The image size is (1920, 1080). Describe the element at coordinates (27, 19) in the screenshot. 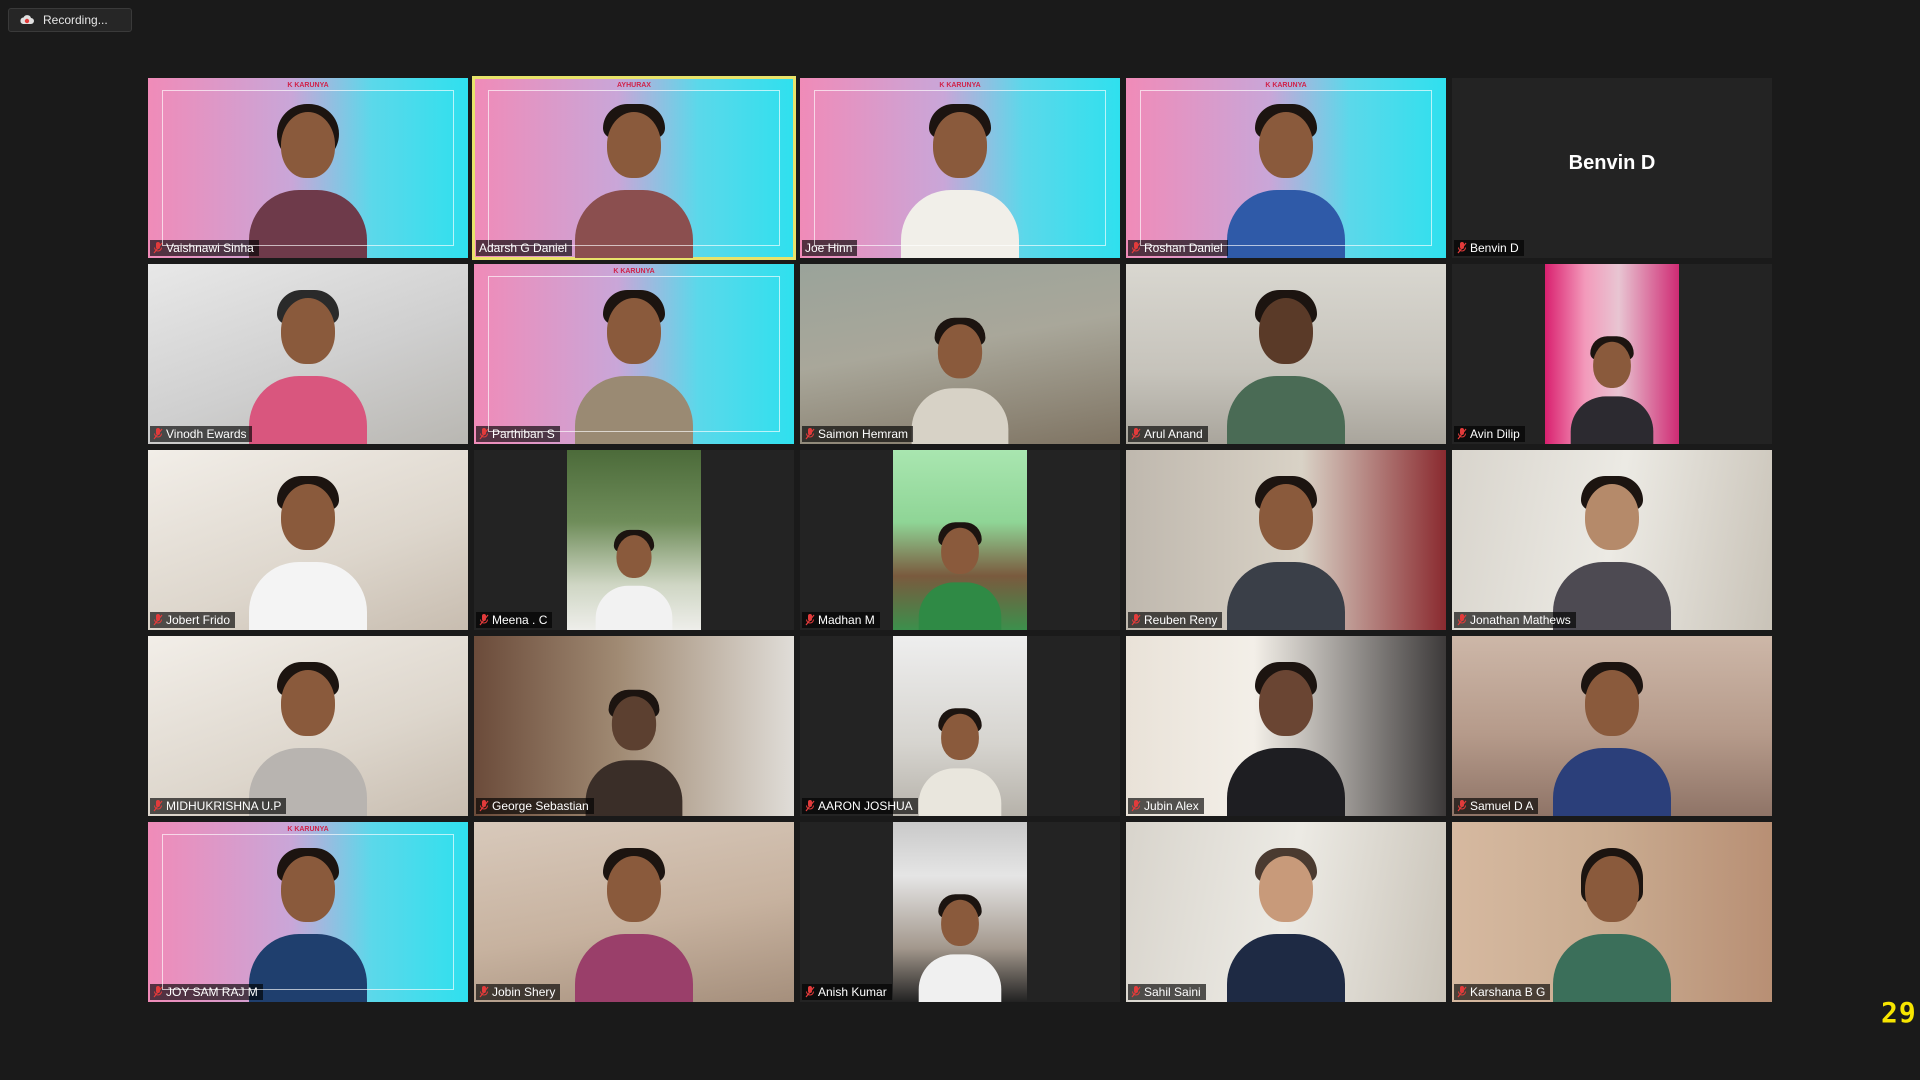

I see `cloud-recording-icon` at that location.